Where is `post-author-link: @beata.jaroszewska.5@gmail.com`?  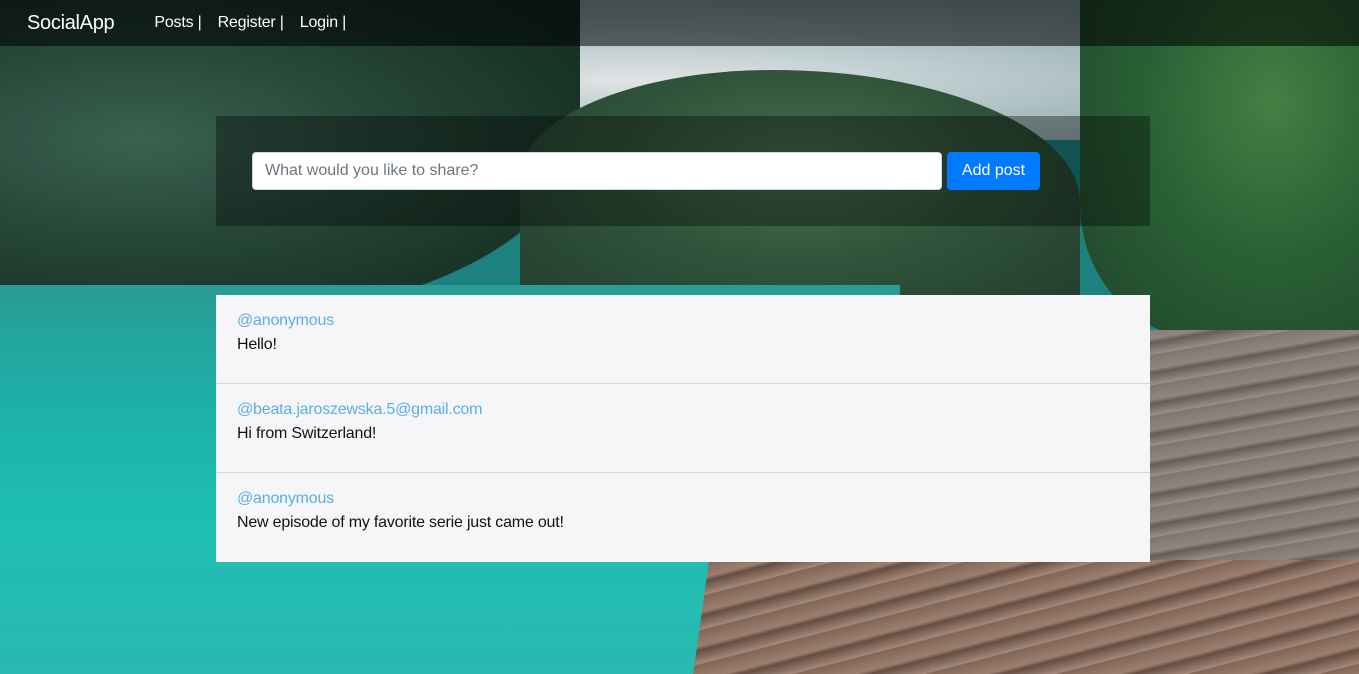
post-author-link: @beata.jaroszewska.5@gmail.com is located at coordinates (683, 410).